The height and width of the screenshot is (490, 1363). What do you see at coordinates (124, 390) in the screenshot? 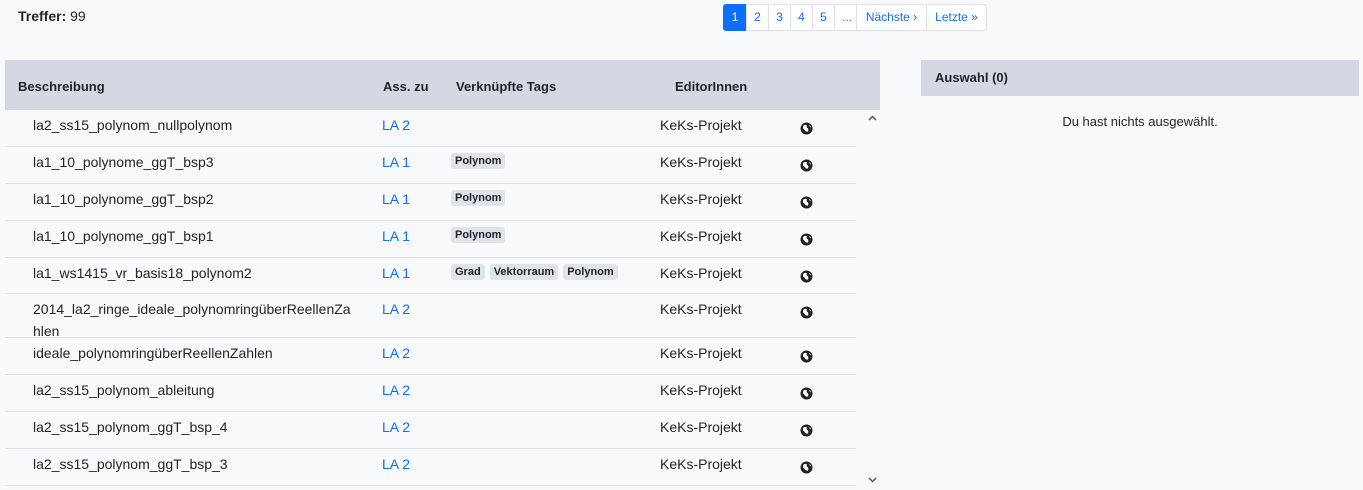
I see `row-description: la2_ss15_polynom_ableitung` at bounding box center [124, 390].